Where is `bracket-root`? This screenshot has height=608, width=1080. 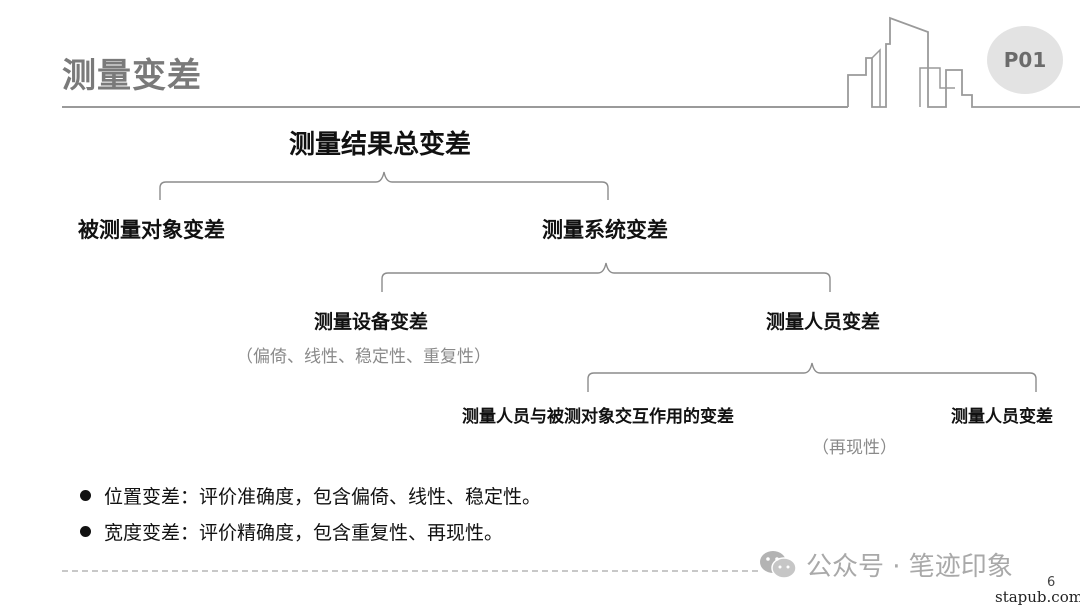
bracket-root is located at coordinates (384, 185).